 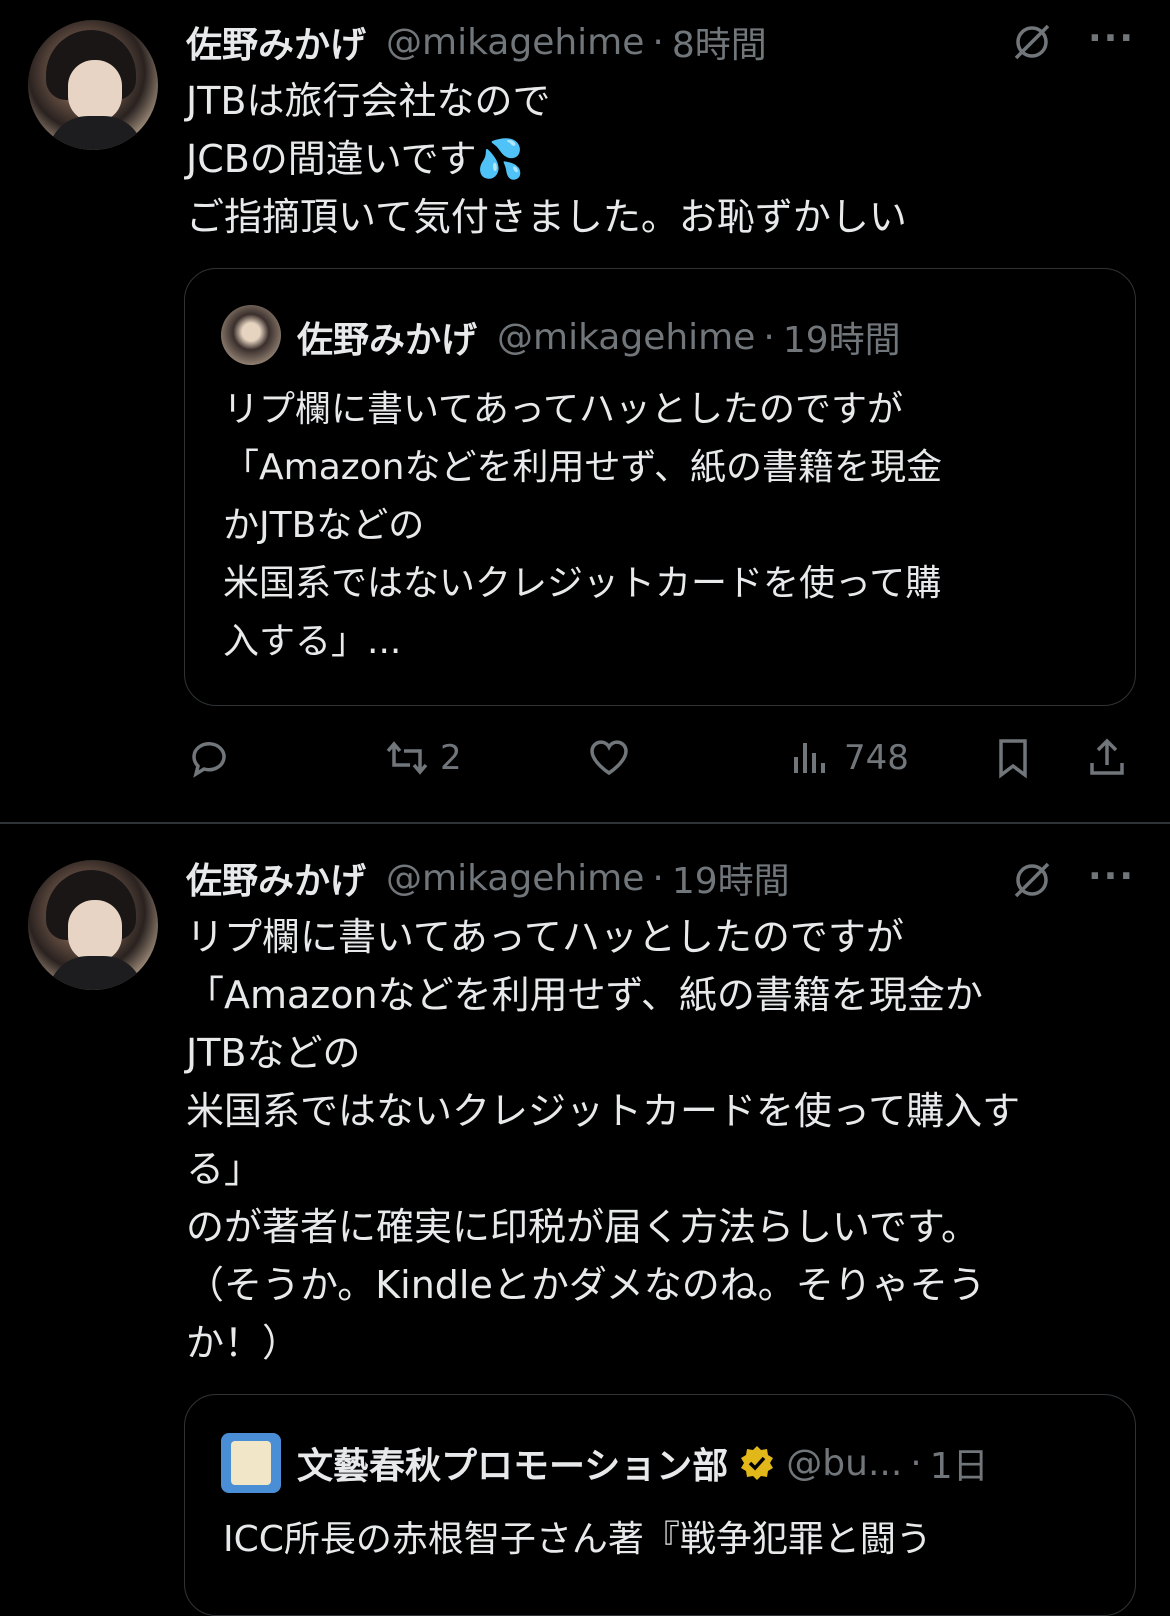 I want to click on bookmark-button, so click(x=1013, y=758).